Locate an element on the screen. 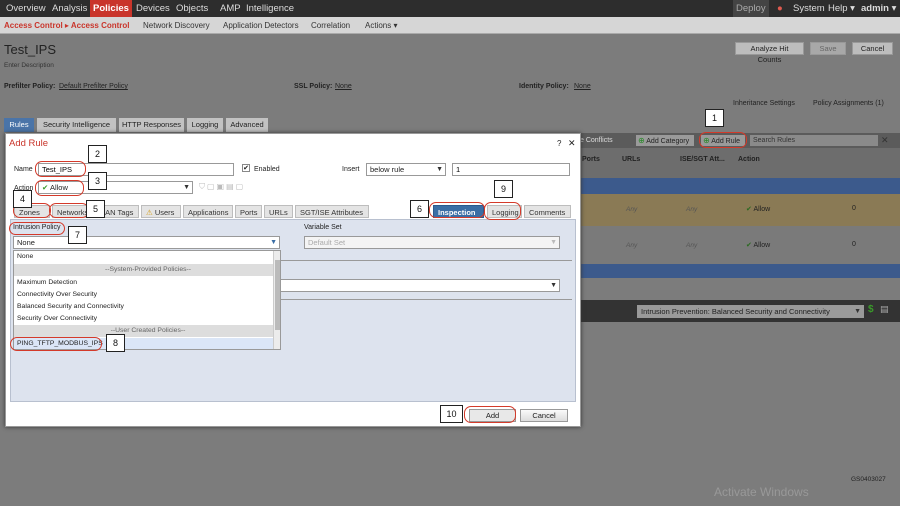  list-item: Connectivity Over Security is located at coordinates (147, 295).